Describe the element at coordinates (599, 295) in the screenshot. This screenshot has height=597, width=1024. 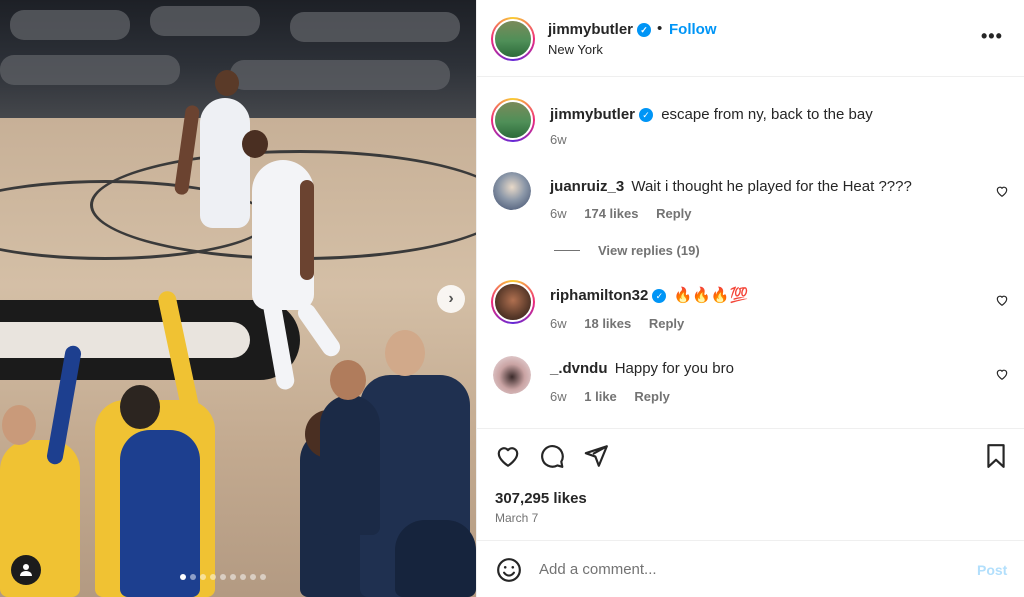
I see `comment-username: riphamilton32` at that location.